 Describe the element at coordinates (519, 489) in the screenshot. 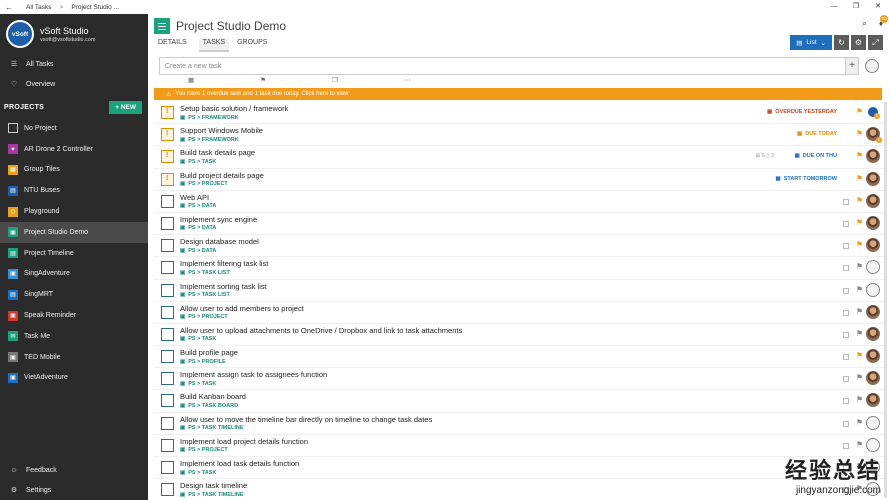

I see `task-row: Design task timeline ▣ PS > TASK TIMELINE ⚑` at that location.